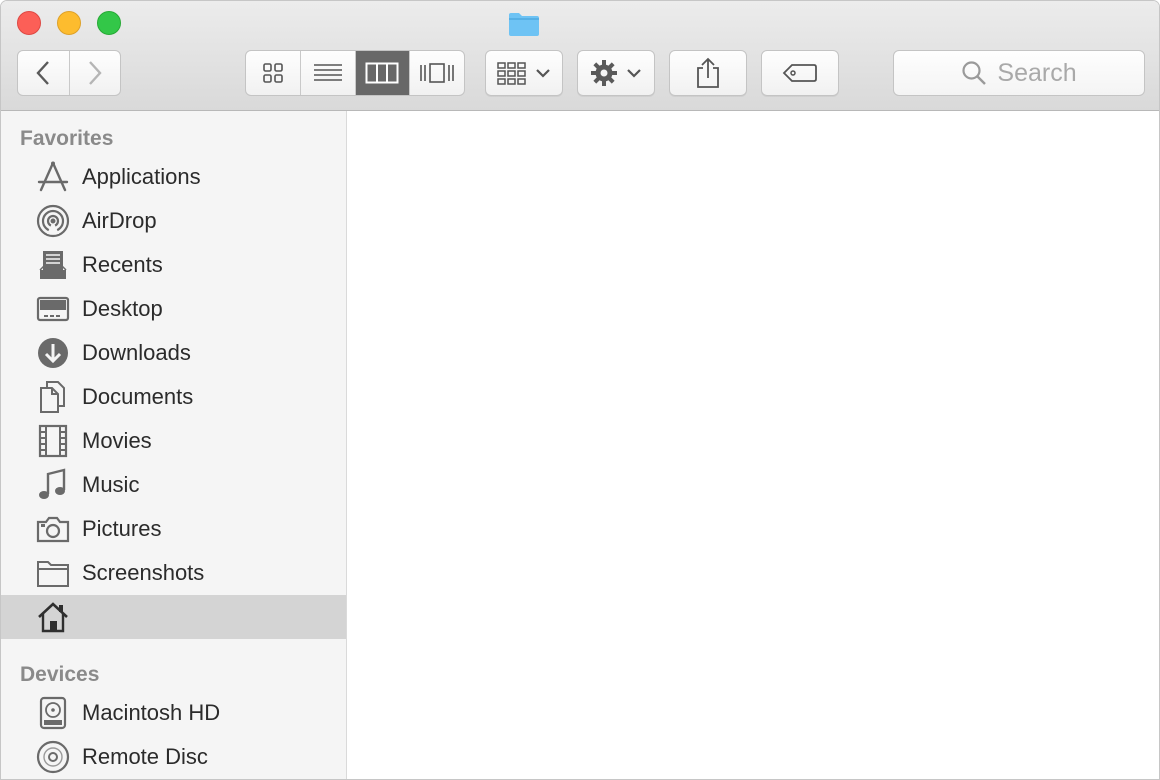 Image resolution: width=1160 pixels, height=780 pixels. Describe the element at coordinates (173, 573) in the screenshot. I see `sidebar-item-screenshots: Screenshots` at that location.